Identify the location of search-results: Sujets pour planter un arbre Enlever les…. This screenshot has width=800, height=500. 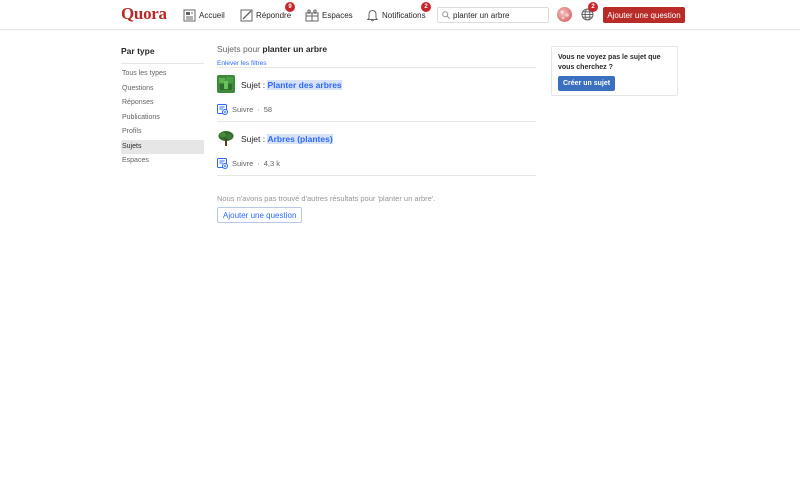
(376, 133).